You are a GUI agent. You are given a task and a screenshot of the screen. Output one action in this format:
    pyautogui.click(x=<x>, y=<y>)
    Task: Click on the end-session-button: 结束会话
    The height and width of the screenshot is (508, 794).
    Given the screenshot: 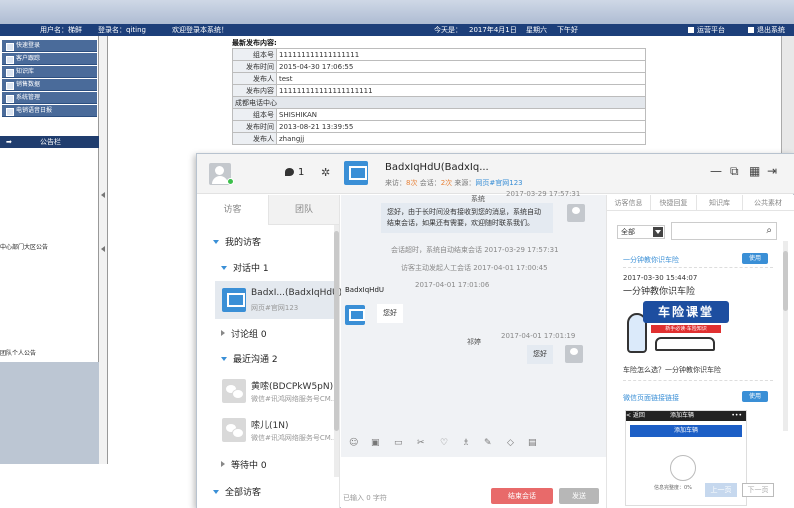 What is the action you would take?
    pyautogui.click(x=522, y=496)
    